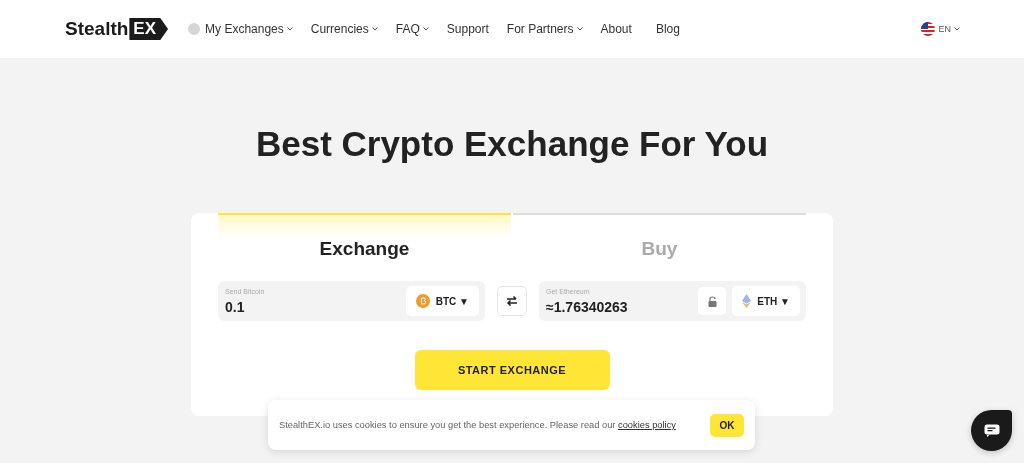  I want to click on lock-button, so click(712, 301).